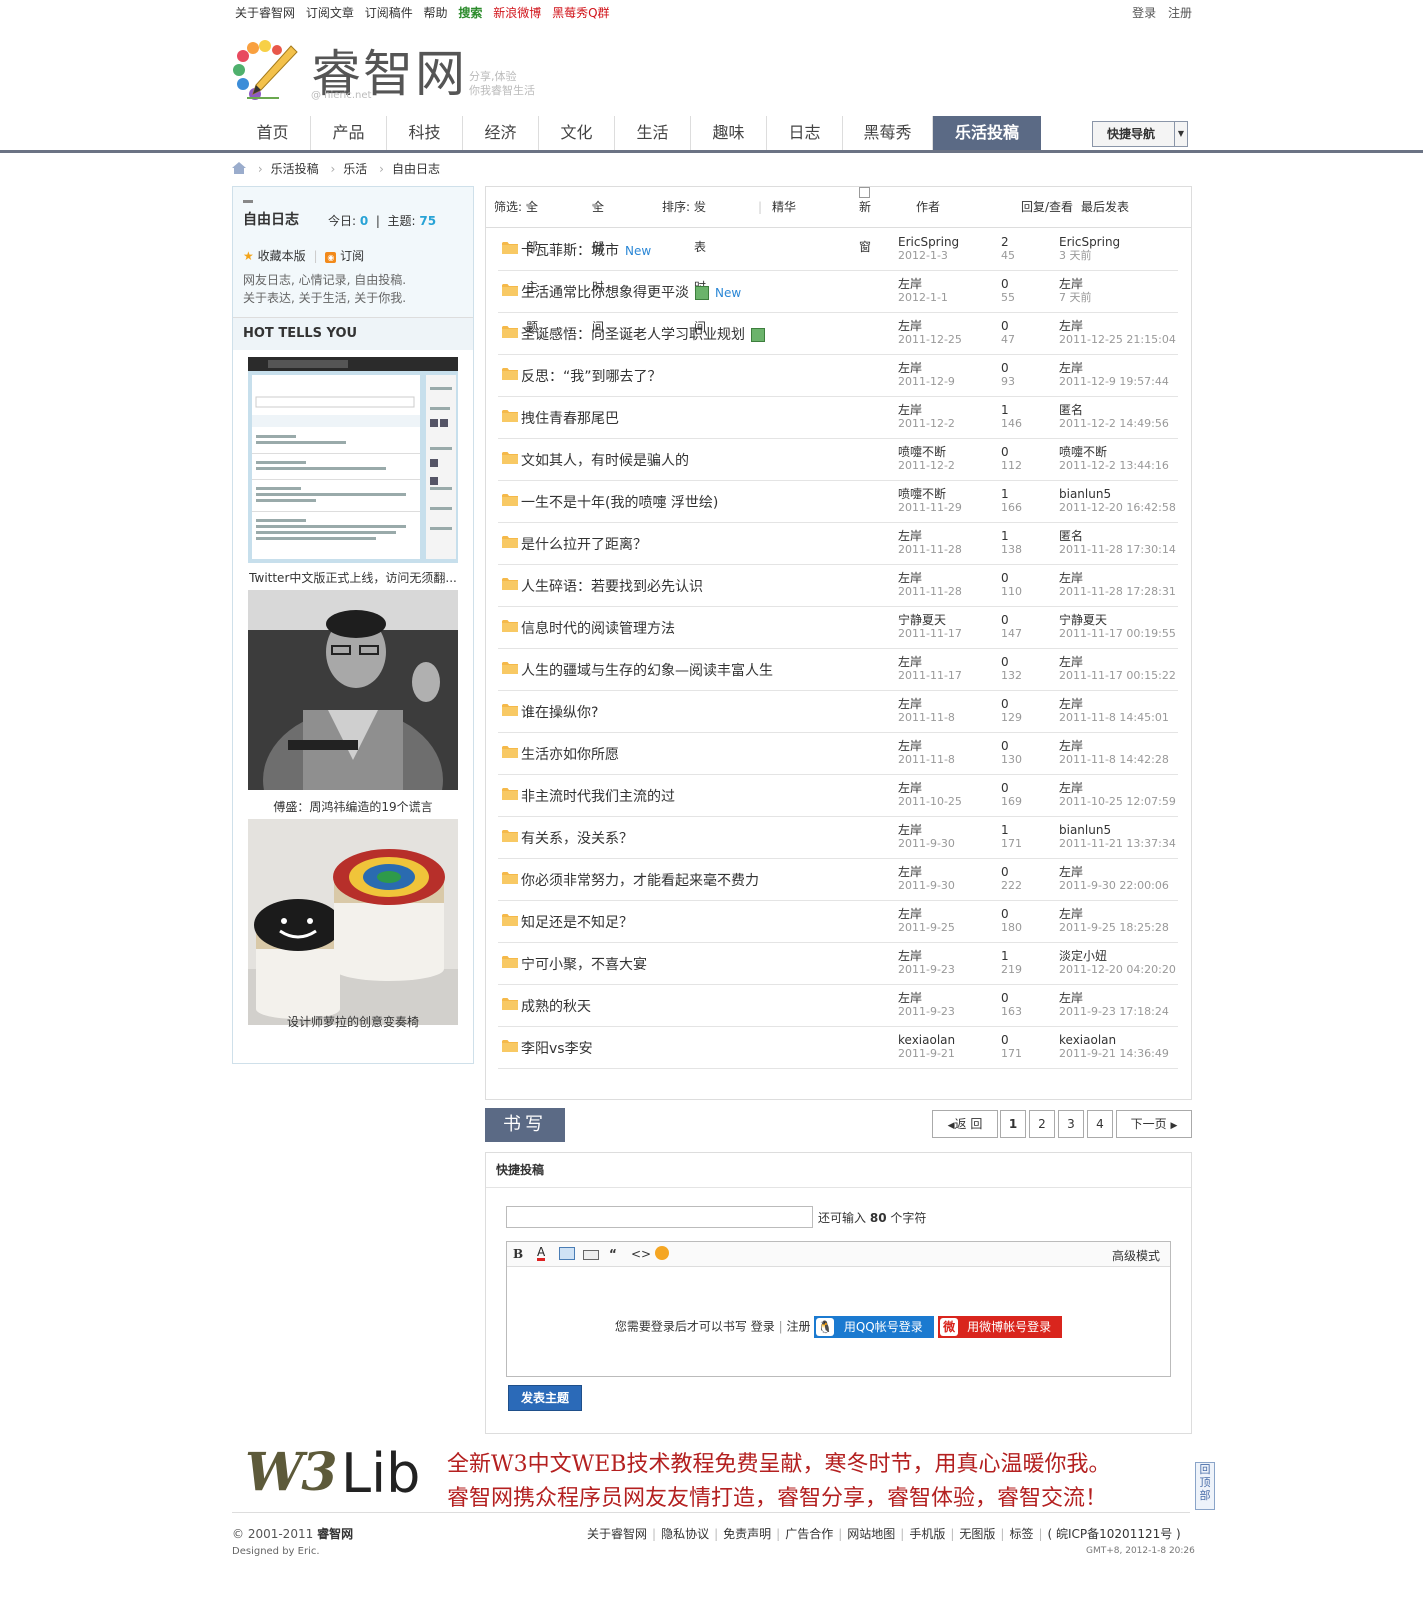  Describe the element at coordinates (274, 256) in the screenshot. I see `favorite-button: ★ 收藏本版` at that location.